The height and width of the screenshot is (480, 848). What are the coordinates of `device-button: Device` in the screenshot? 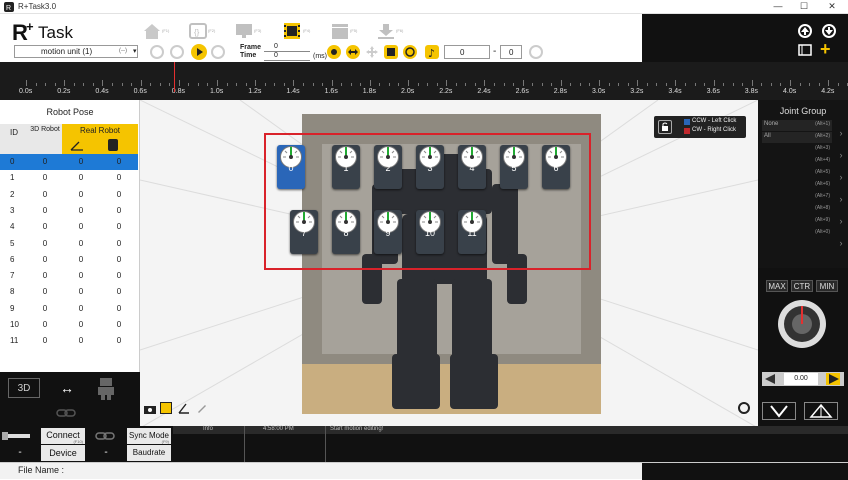 It's located at (63, 453).